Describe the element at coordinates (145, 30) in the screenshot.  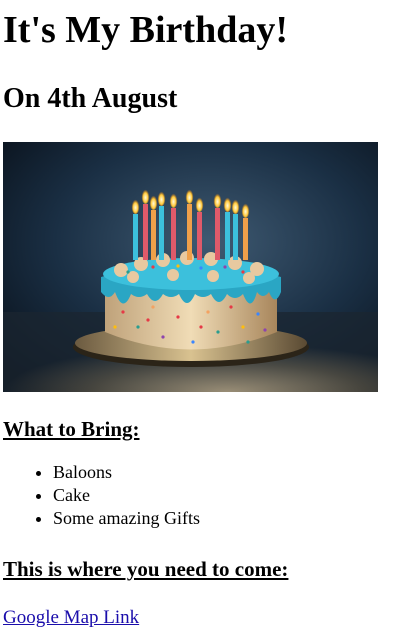
I see `page-title: It's My Birthday!` at that location.